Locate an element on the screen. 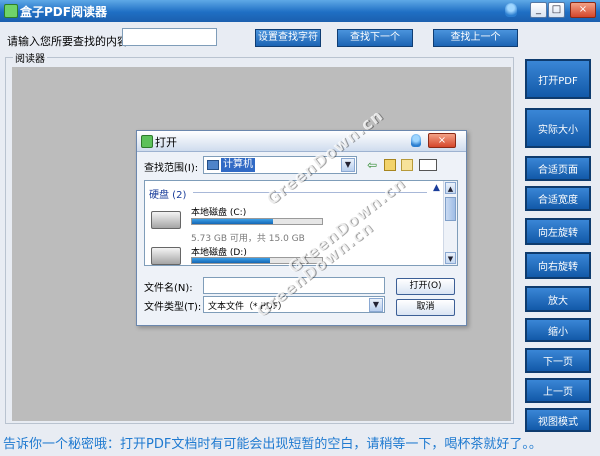 This screenshot has width=600, height=456. title-bar: 盒子PDF阅读器 _ □ × is located at coordinates (300, 11).